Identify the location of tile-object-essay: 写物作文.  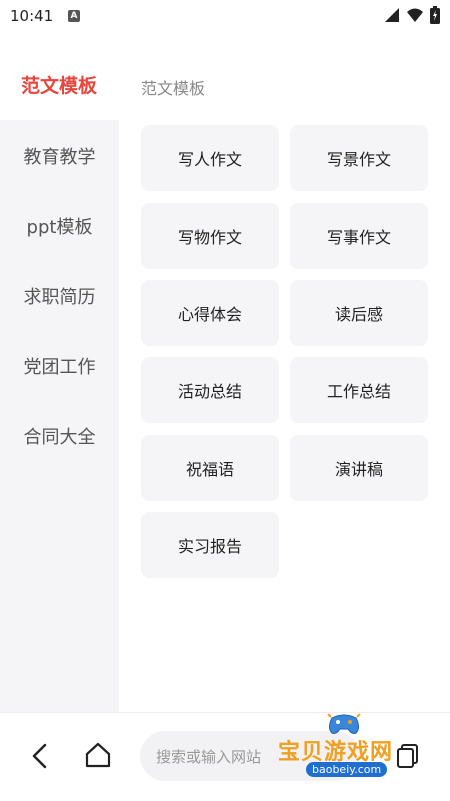
(210, 236).